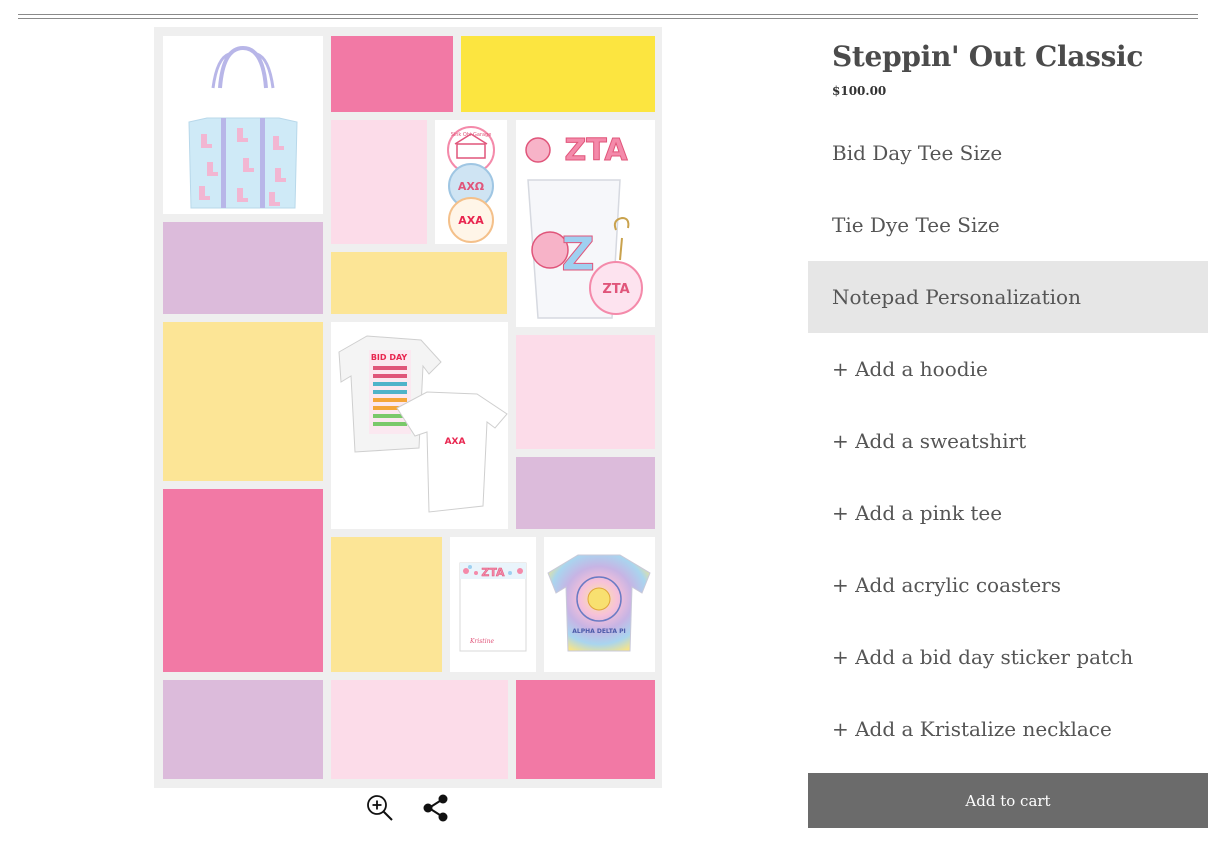 Image resolution: width=1226 pixels, height=845 pixels. Describe the element at coordinates (482, 641) in the screenshot. I see `notepad-signature-text: Kristine` at that location.